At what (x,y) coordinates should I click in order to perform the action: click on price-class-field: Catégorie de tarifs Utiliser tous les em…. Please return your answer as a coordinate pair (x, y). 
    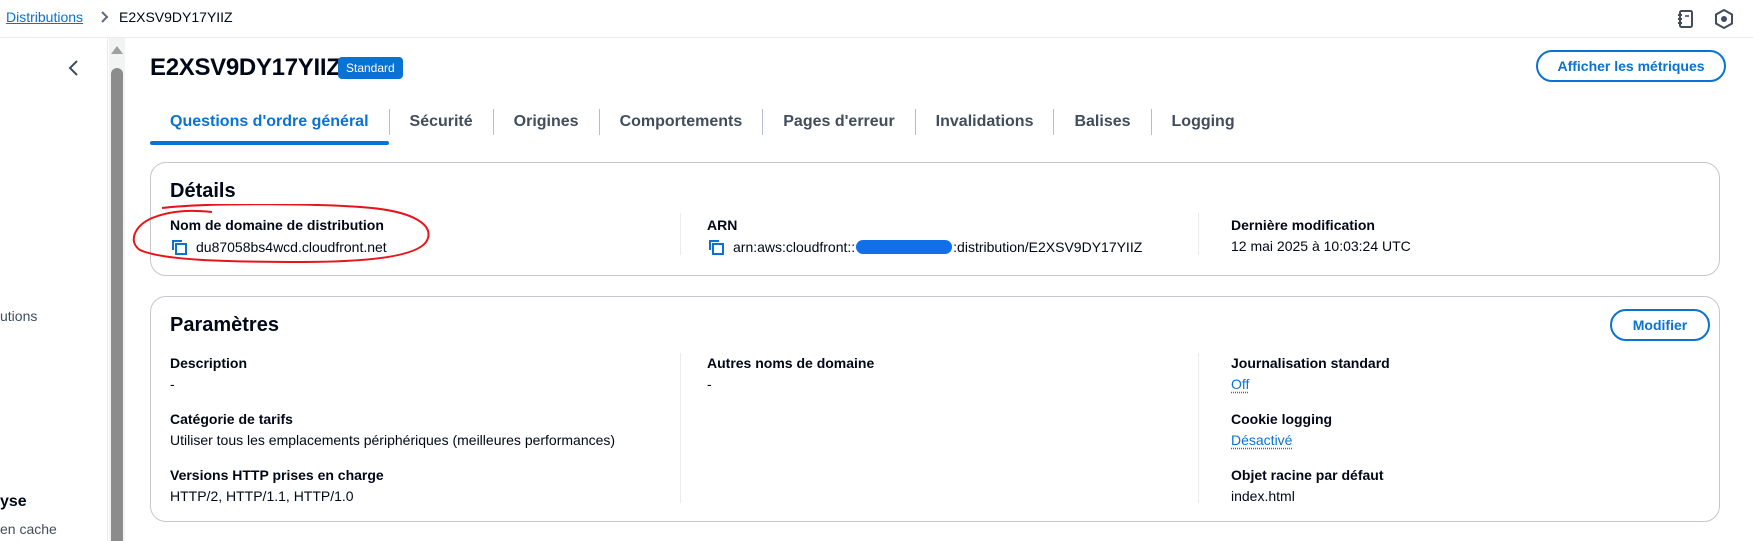
    Looking at the image, I should click on (392, 429).